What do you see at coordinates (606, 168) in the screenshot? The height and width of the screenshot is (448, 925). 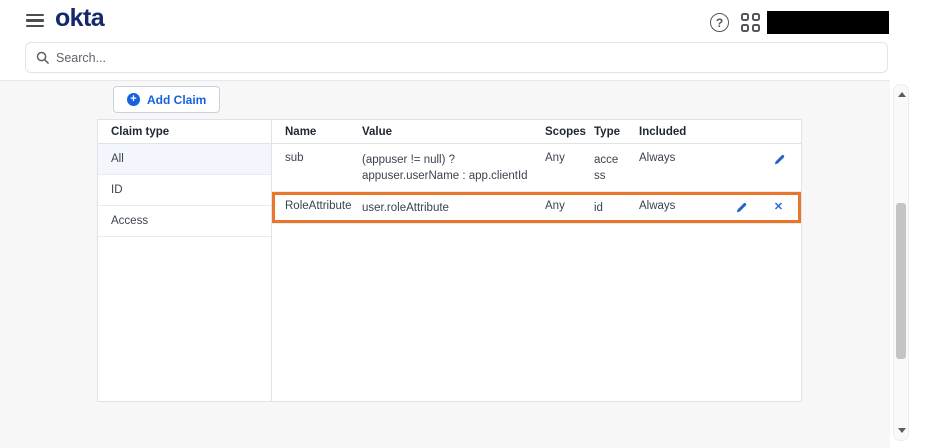 I see `claim-type-value: access` at bounding box center [606, 168].